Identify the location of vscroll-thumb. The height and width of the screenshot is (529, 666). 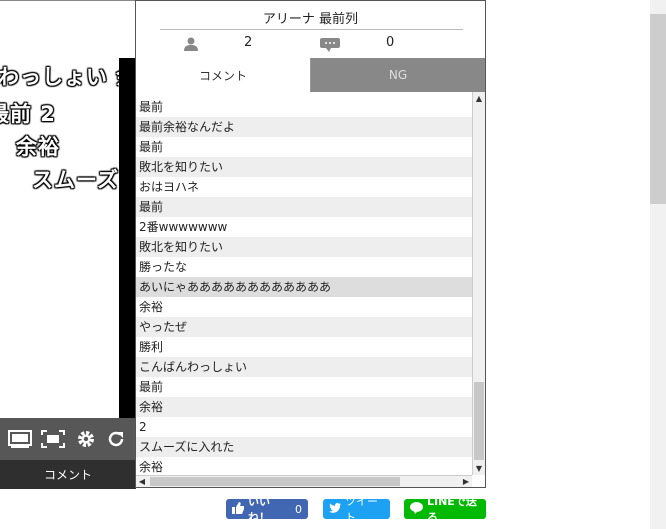
(479, 421).